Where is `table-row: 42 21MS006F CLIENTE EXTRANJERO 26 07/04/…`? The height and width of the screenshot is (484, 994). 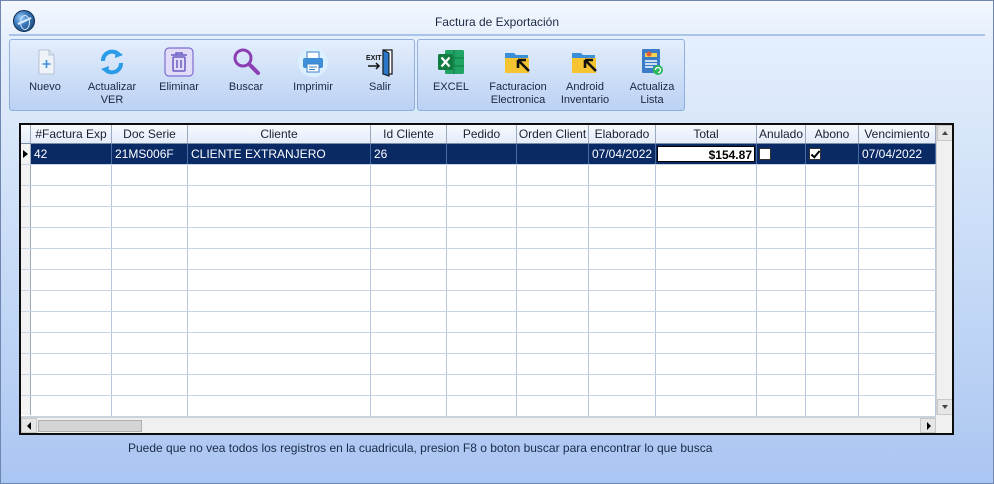 table-row: 42 21MS006F CLIENTE EXTRANJERO 26 07/04/… is located at coordinates (483, 154).